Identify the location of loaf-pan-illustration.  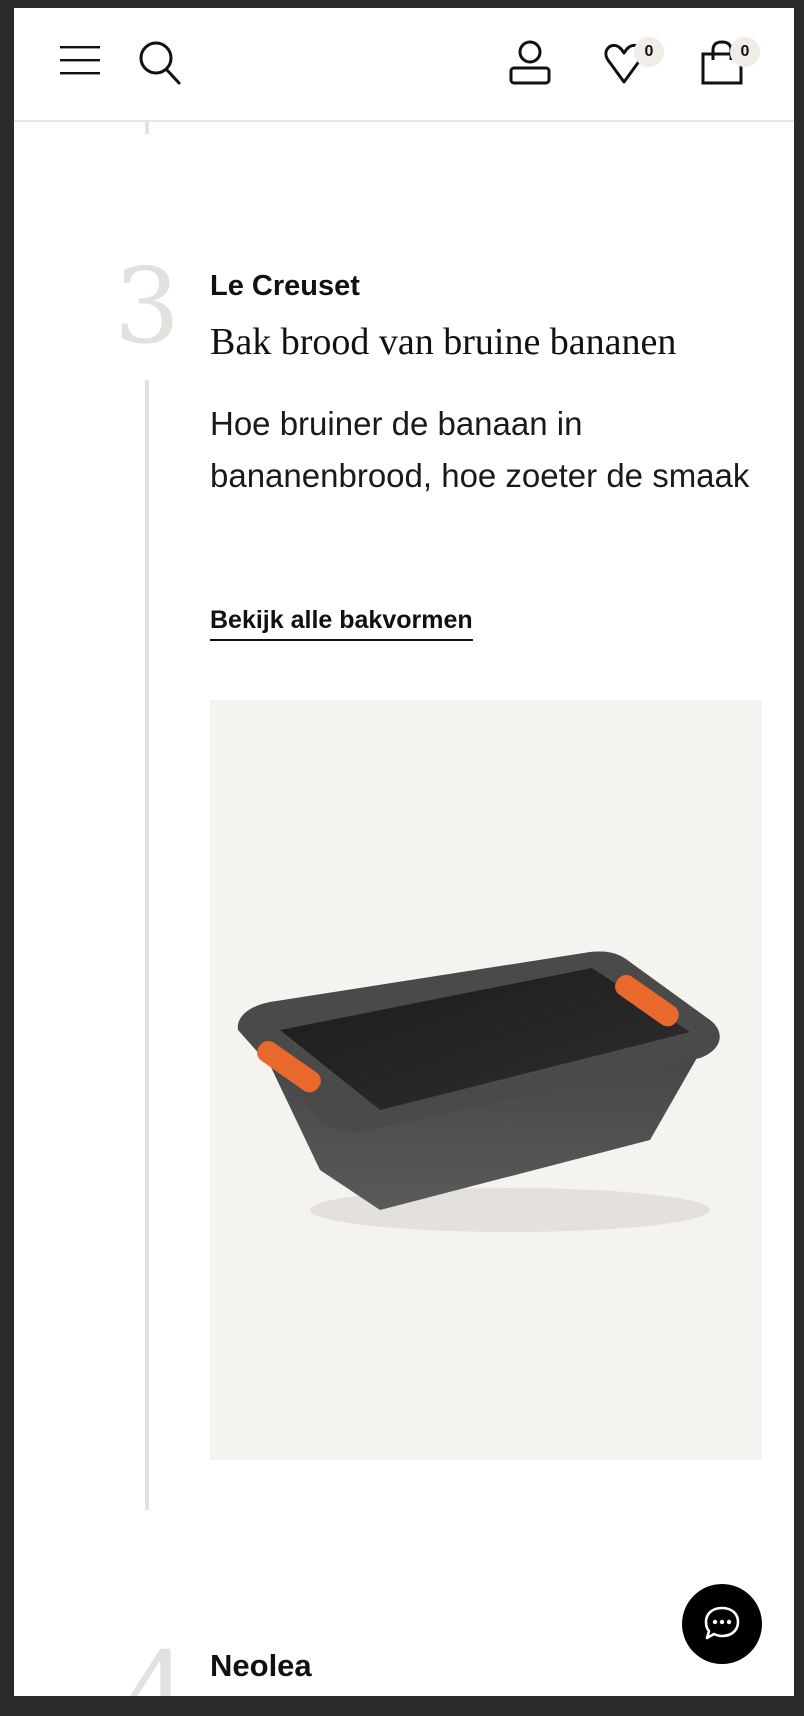
(478, 1091).